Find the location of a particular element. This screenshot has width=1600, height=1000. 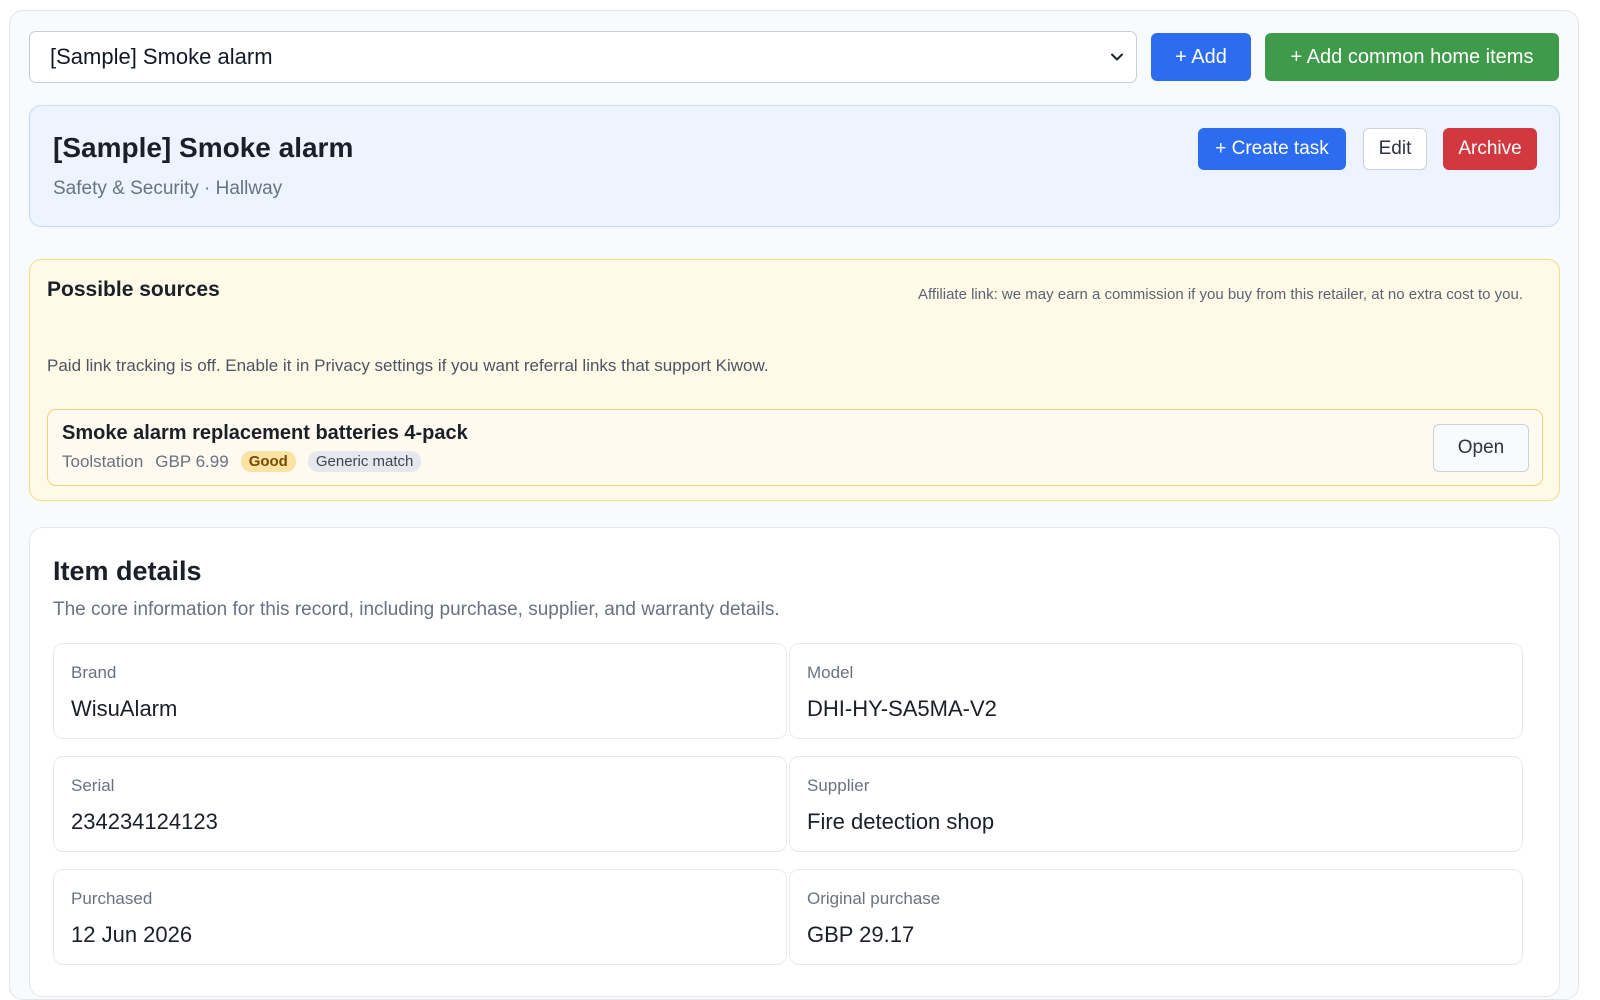

field-value: 234234124123 is located at coordinates (144, 821).